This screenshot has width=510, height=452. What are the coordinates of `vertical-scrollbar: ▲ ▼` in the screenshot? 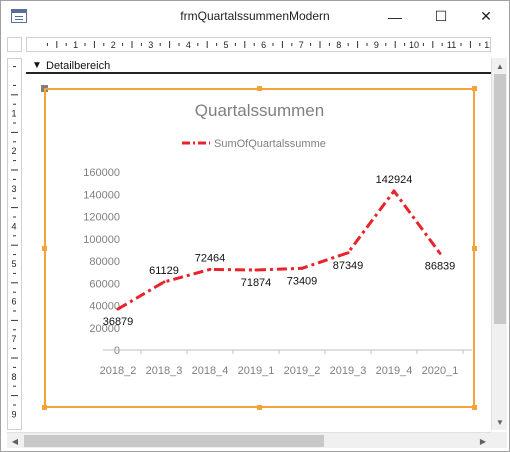 It's located at (499, 244).